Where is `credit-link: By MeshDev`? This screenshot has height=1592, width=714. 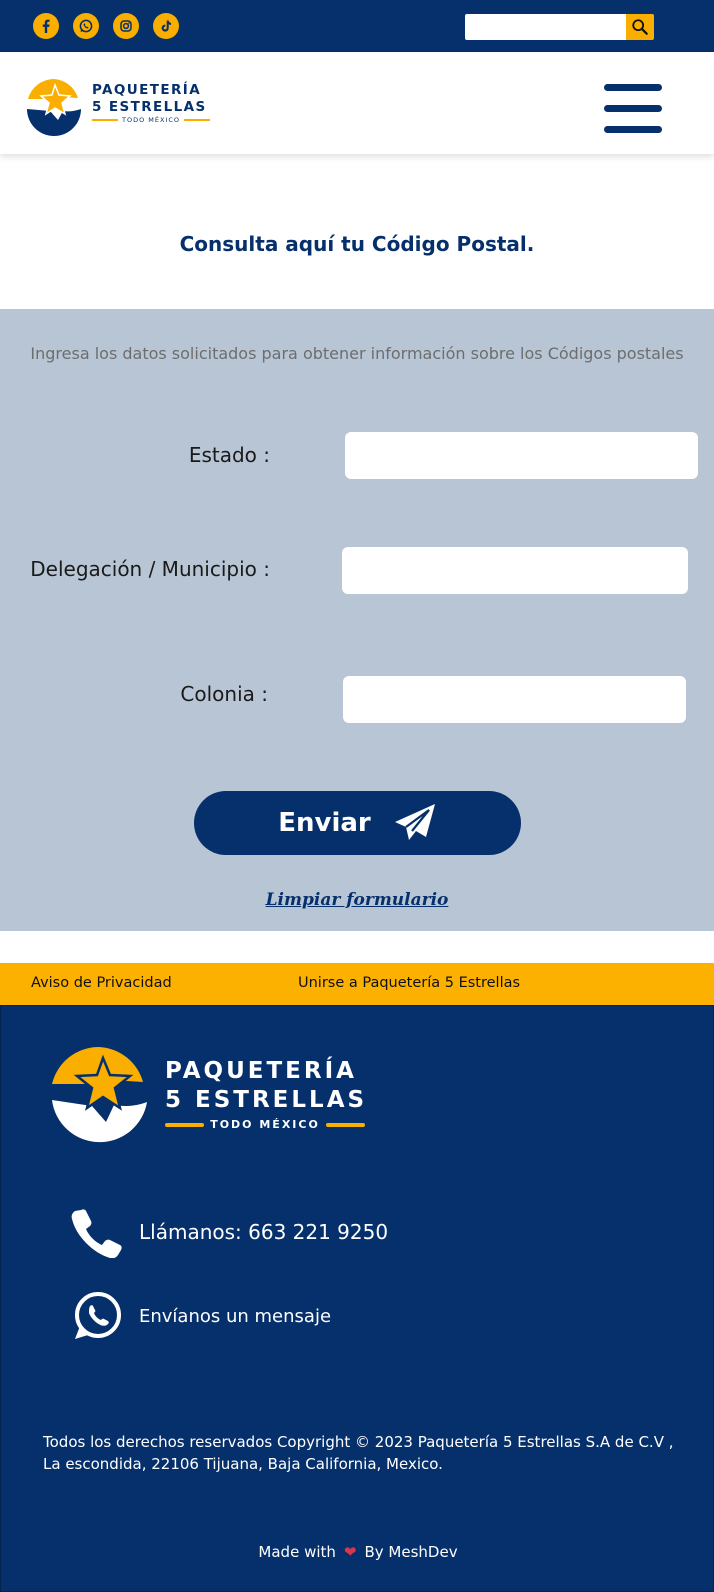
credit-link: By MeshDev is located at coordinates (410, 1552).